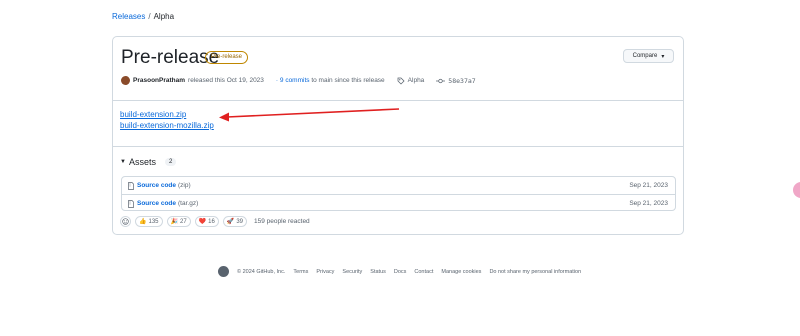 The height and width of the screenshot is (336, 800). Describe the element at coordinates (211, 221) in the screenshot. I see `reaction-count: 16` at that location.